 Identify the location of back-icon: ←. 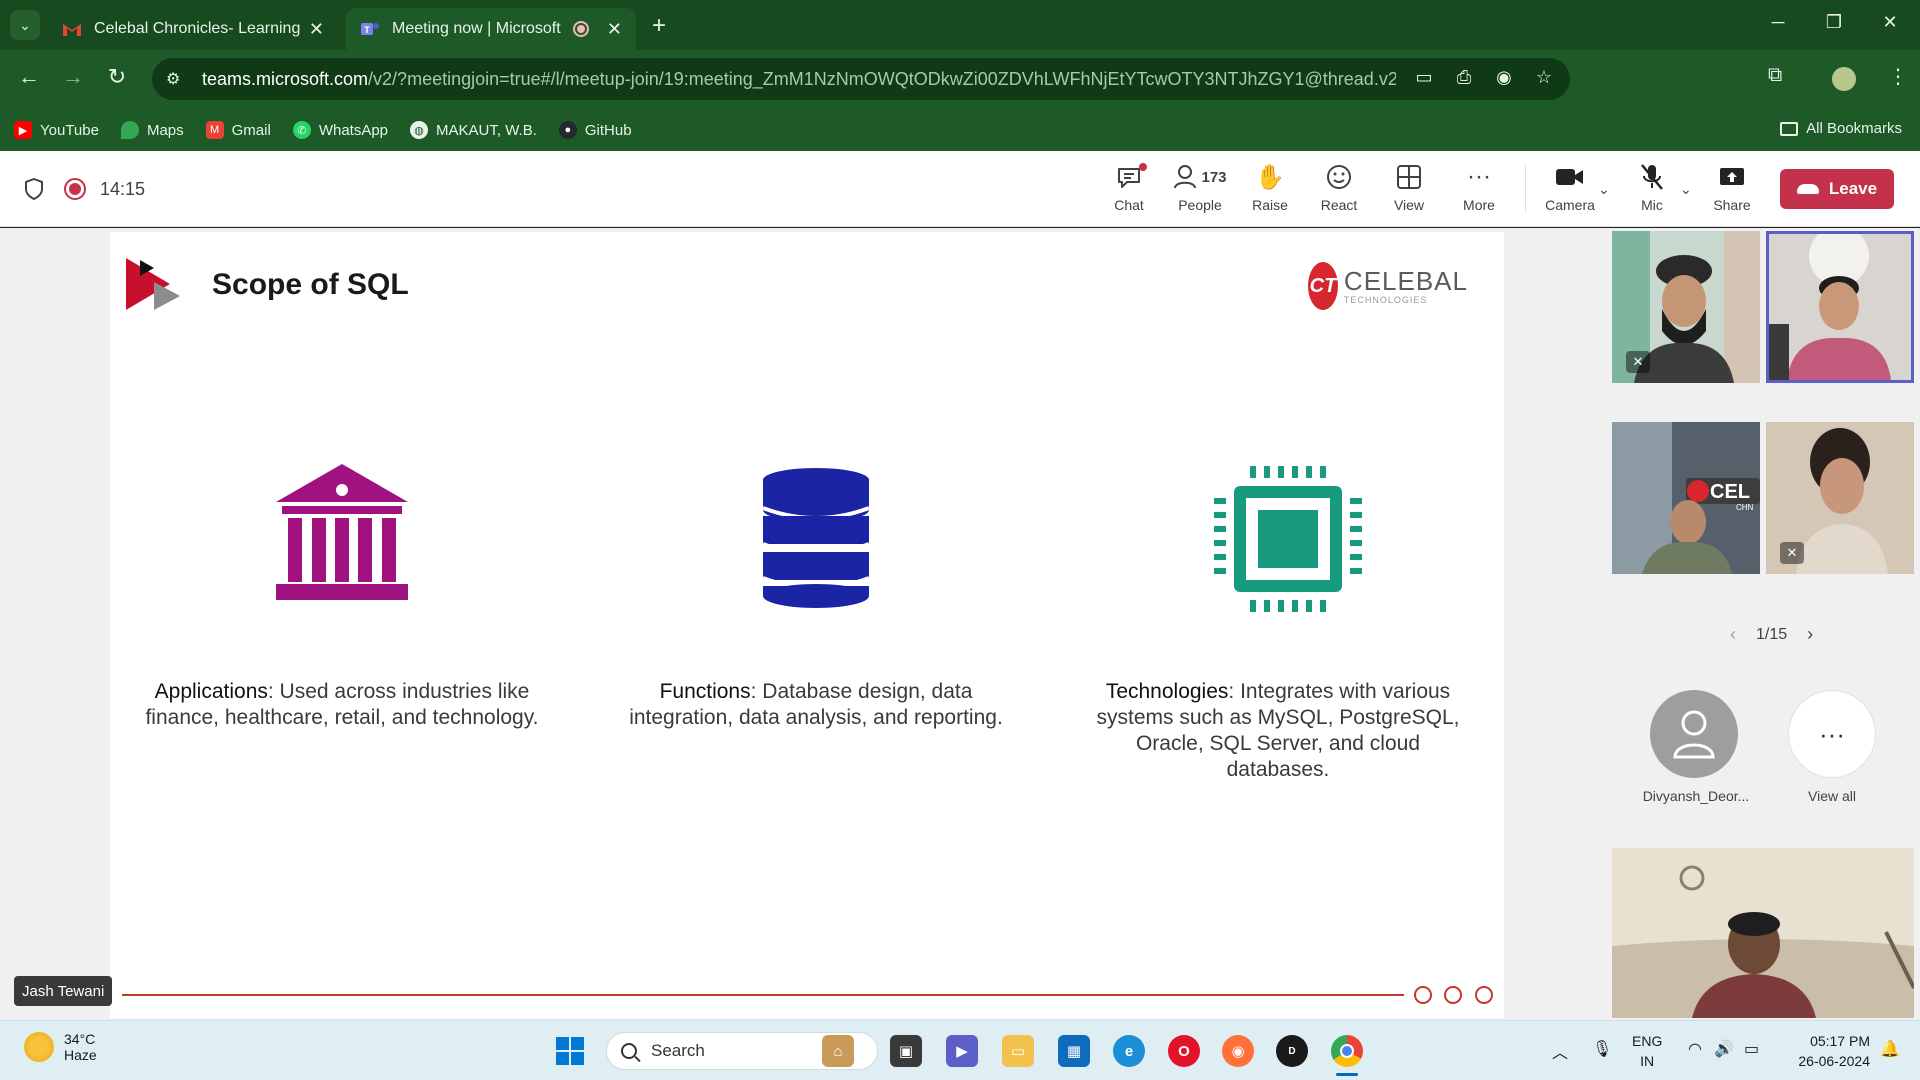
(29, 77).